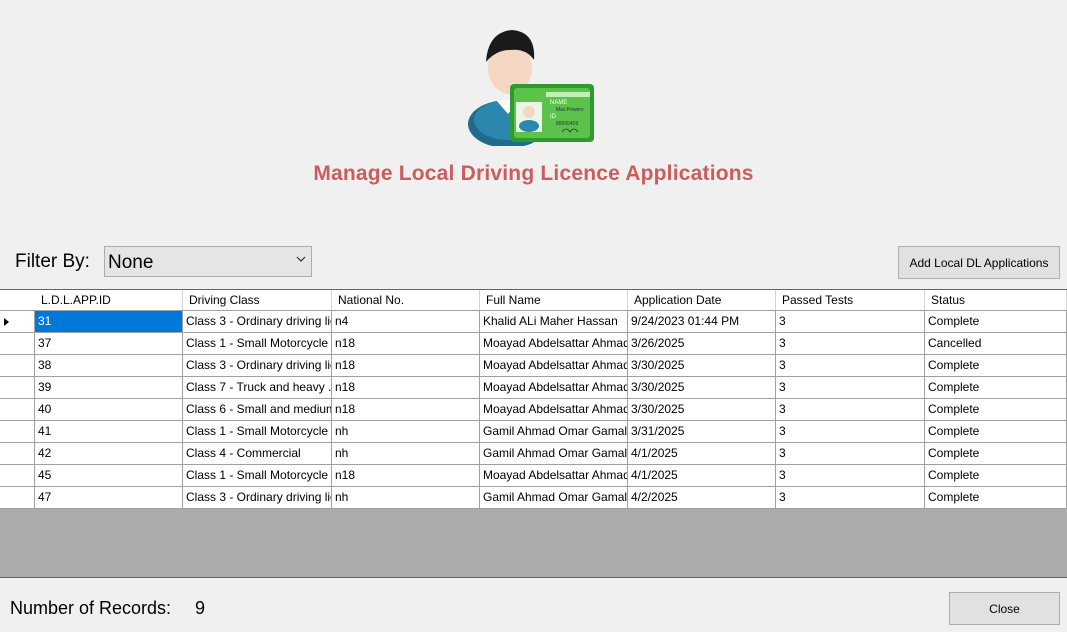  Describe the element at coordinates (109, 300) in the screenshot. I see `column-header: L.D.L.APP.ID` at that location.